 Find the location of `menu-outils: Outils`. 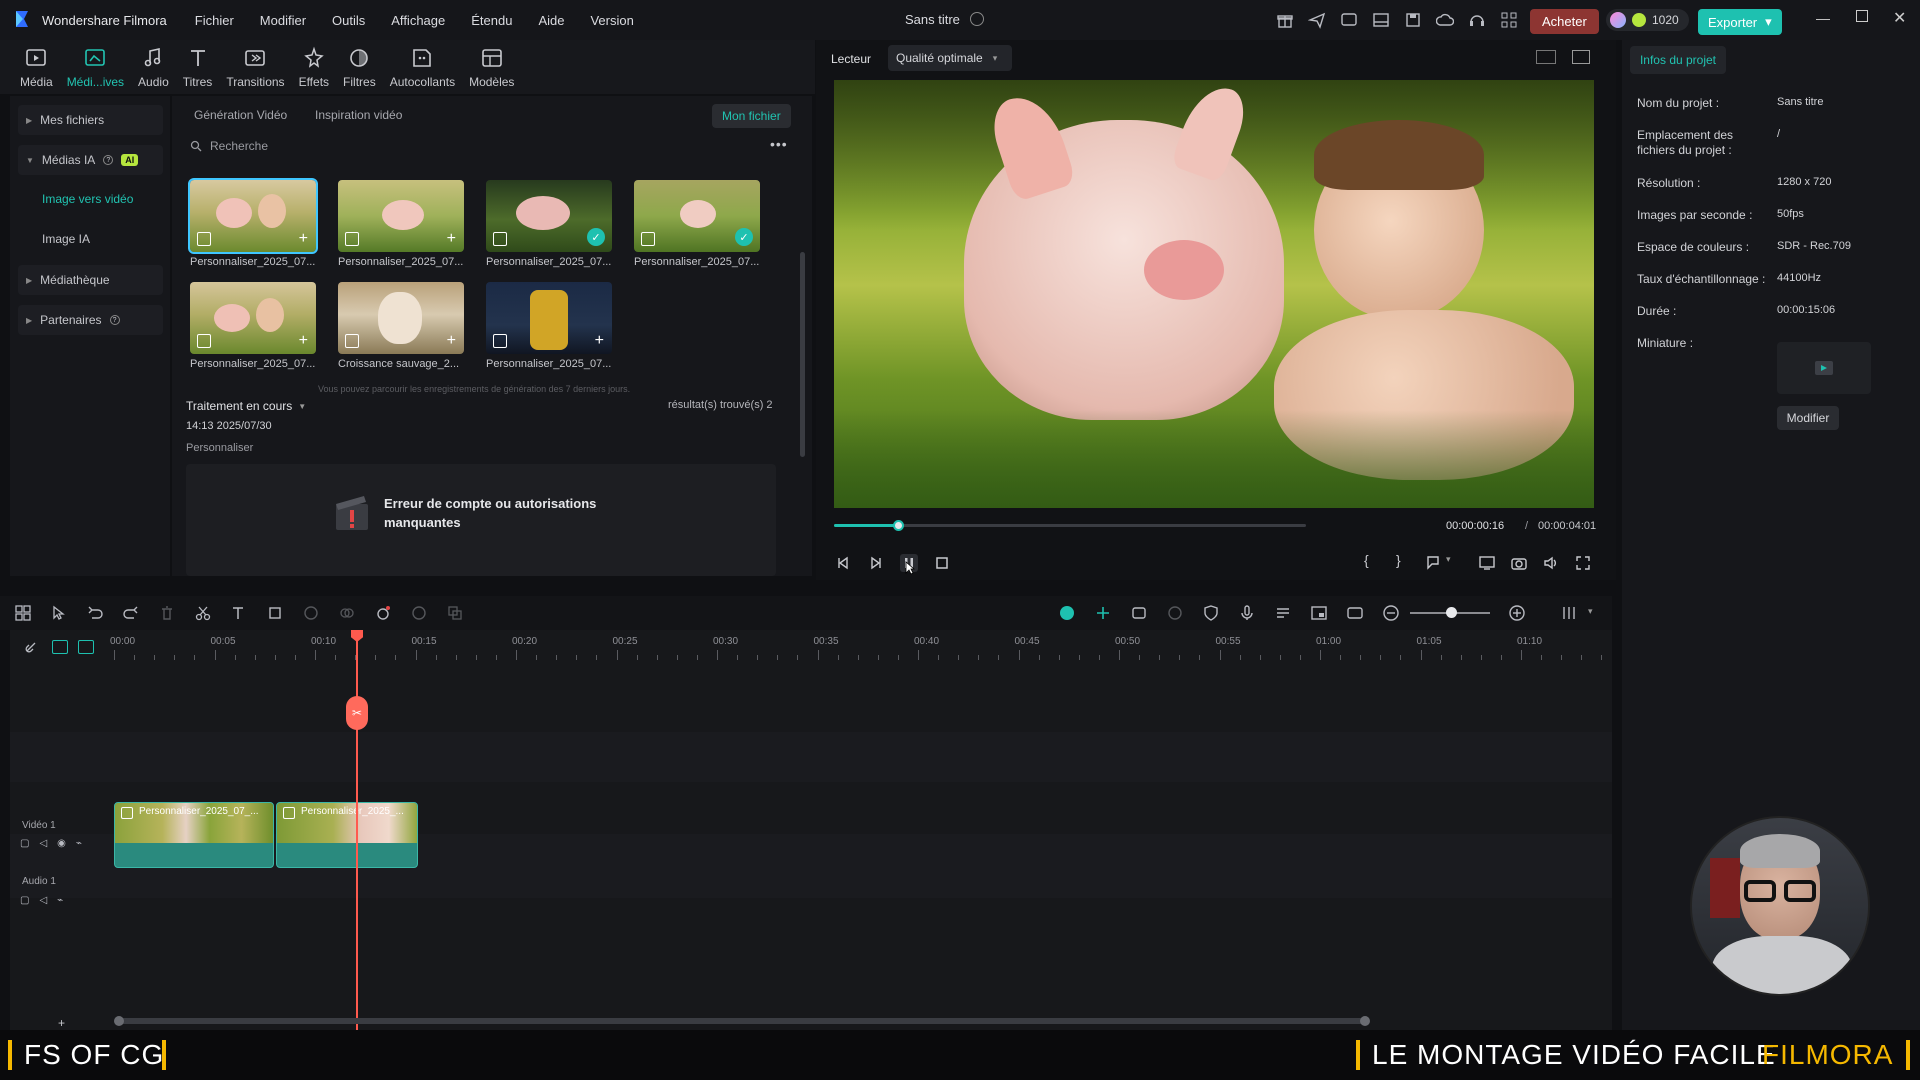

menu-outils: Outils is located at coordinates (348, 20).